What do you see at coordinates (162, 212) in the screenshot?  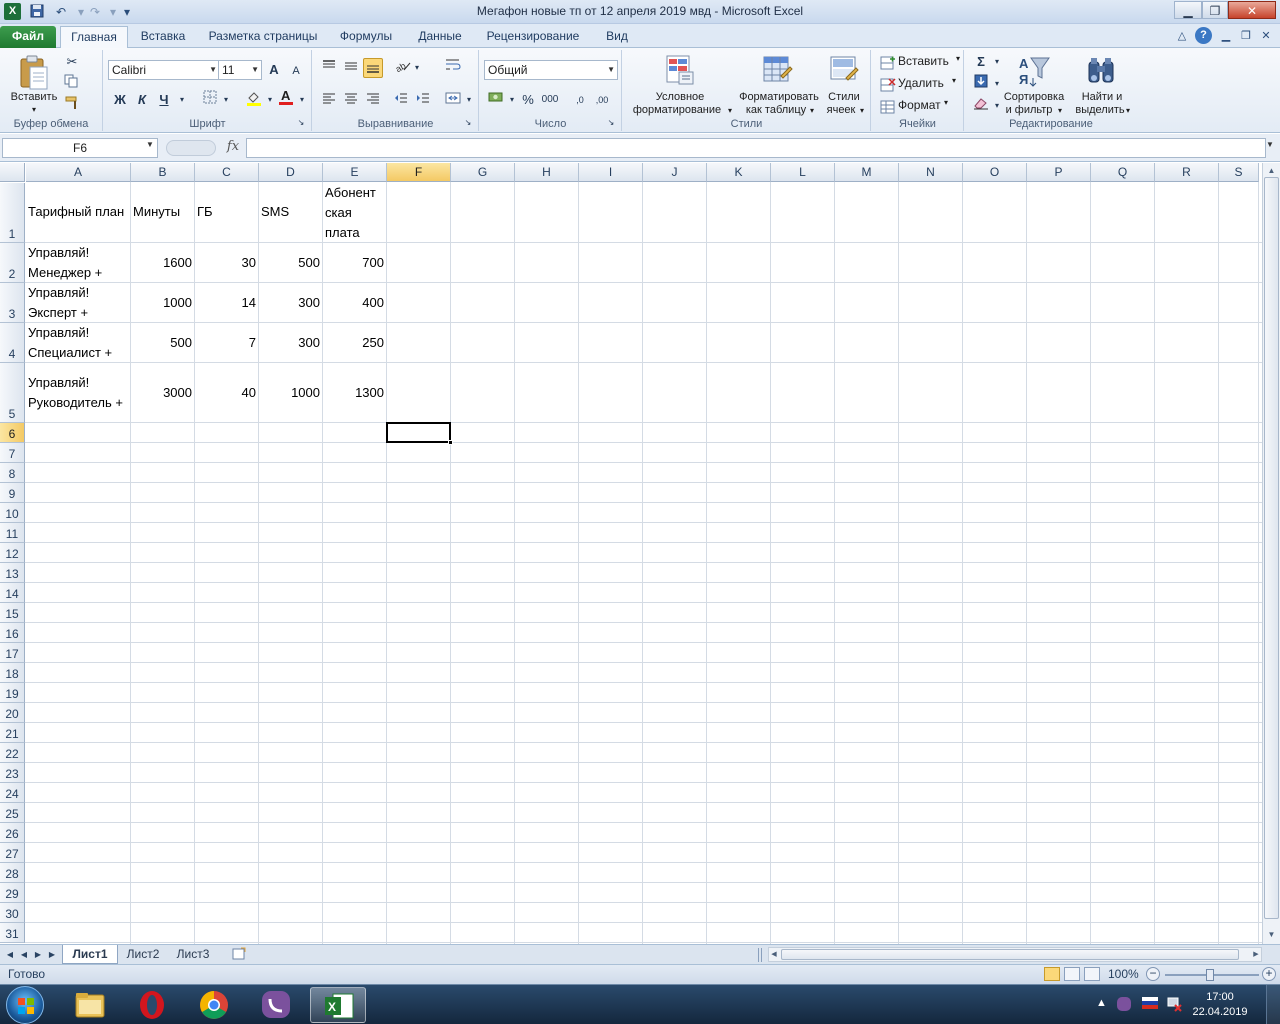 I see `cell-B1: Минуты` at bounding box center [162, 212].